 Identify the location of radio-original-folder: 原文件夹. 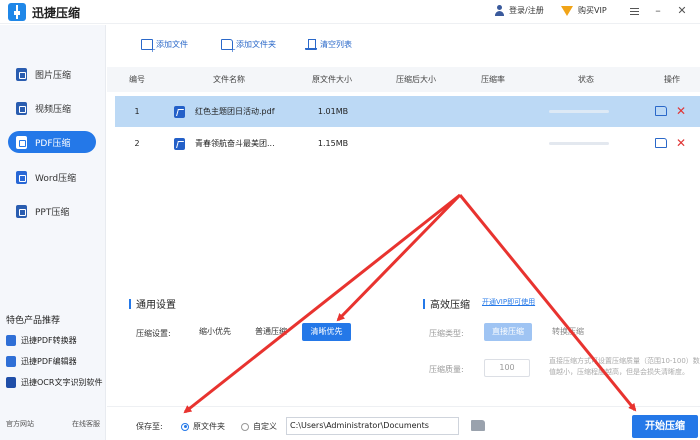
(203, 426).